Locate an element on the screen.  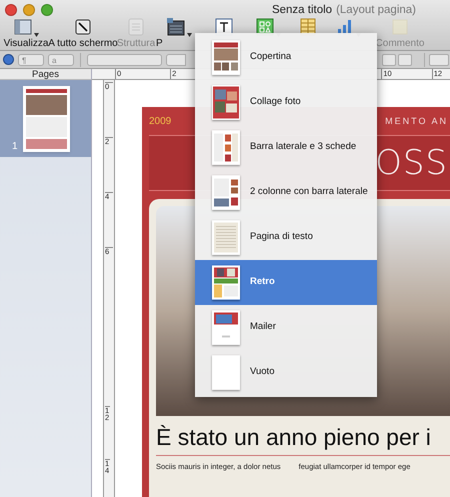
fullscreen-icon is located at coordinates (83, 27).